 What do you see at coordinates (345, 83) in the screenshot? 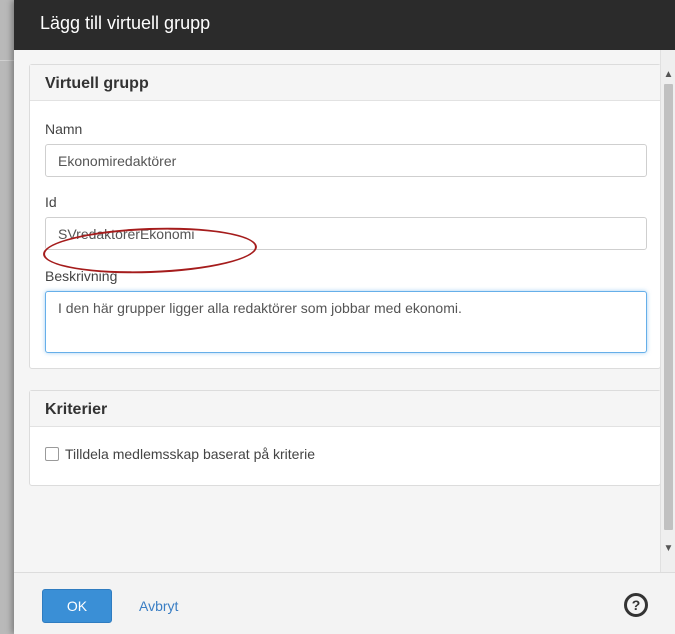
I see `virtual-group-heading: Virtuell grupp` at bounding box center [345, 83].